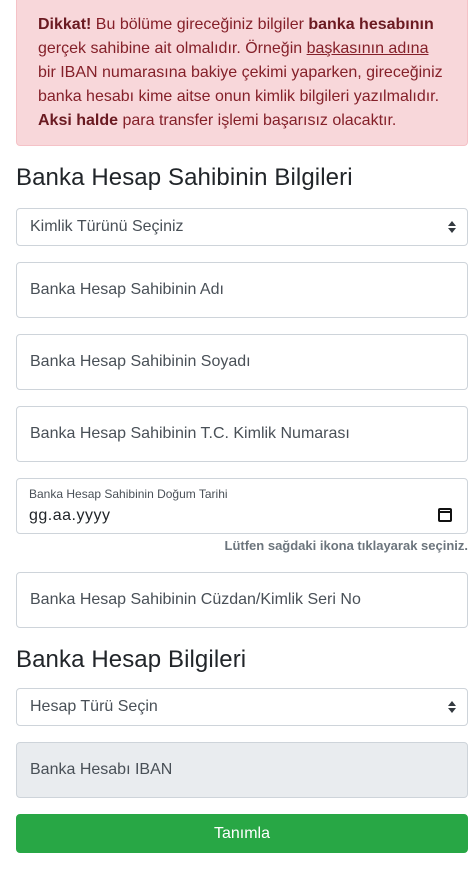 This screenshot has width=474, height=883. I want to click on alert-someone-else: başkasının adına, so click(367, 48).